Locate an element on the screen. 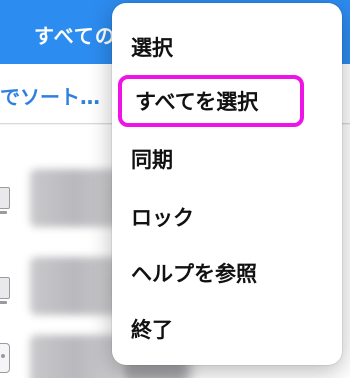 Image resolution: width=350 pixels, height=378 pixels. menu-item-quit: 終了 is located at coordinates (227, 329).